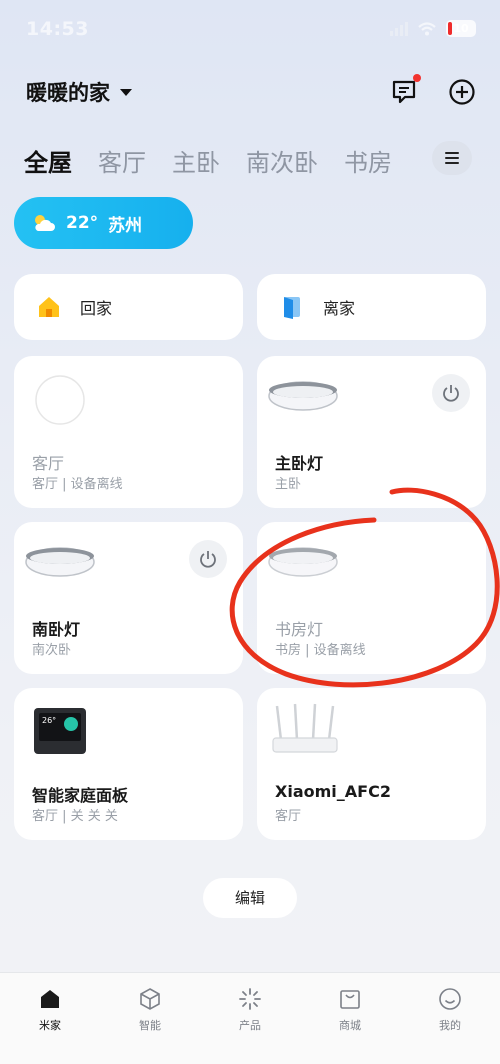 Image resolution: width=500 pixels, height=1064 pixels. I want to click on room-tabs: 全屋 客厅 主卧 南次卧 书房, so click(250, 160).